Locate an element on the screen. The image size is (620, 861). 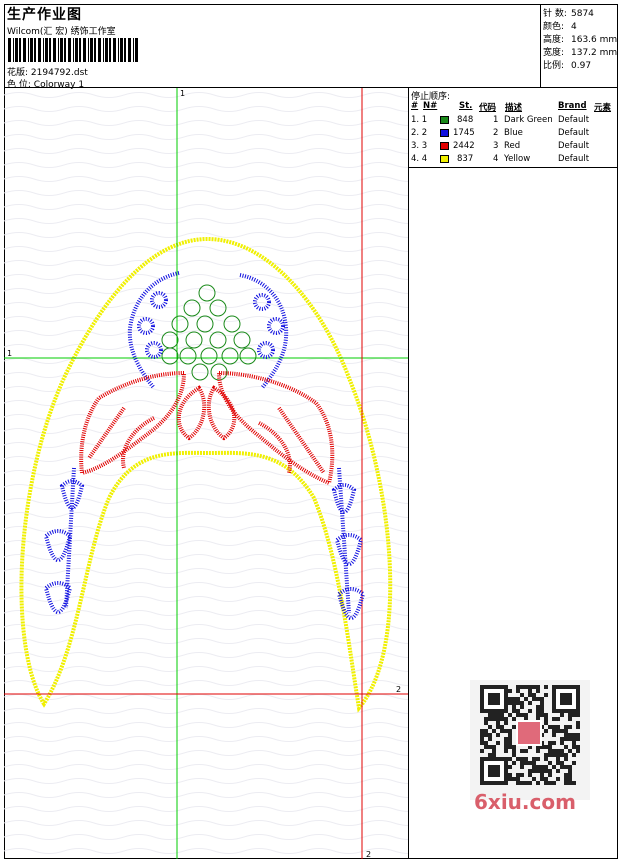
red-horizontal-label: 2 is located at coordinates (398, 689).